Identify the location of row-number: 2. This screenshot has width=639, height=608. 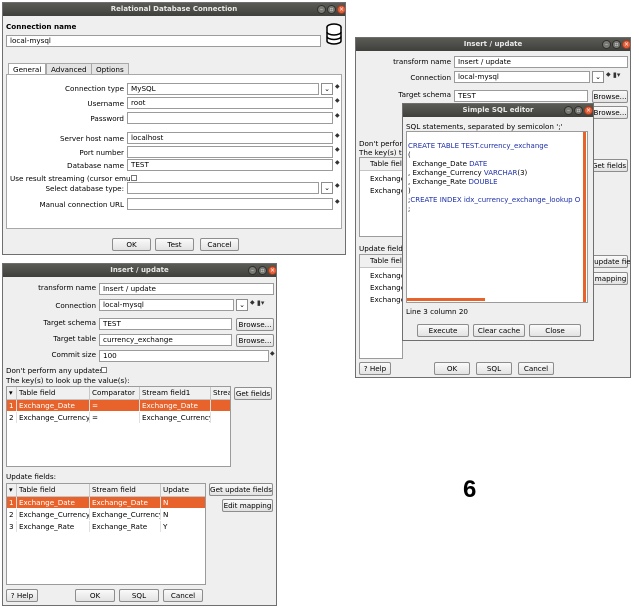
(12, 417).